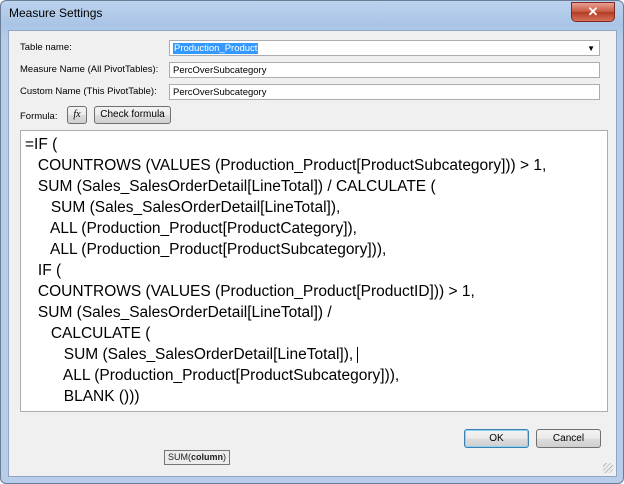 The width and height of the screenshot is (624, 484). What do you see at coordinates (46, 47) in the screenshot?
I see `table-name-label: Table name:` at bounding box center [46, 47].